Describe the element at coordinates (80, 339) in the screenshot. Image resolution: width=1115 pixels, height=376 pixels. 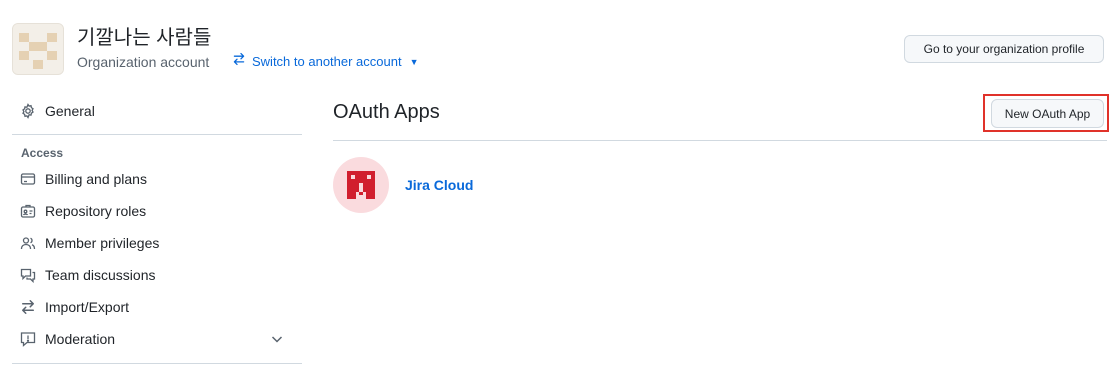
I see `sidebar-item-label: Moderation` at that location.